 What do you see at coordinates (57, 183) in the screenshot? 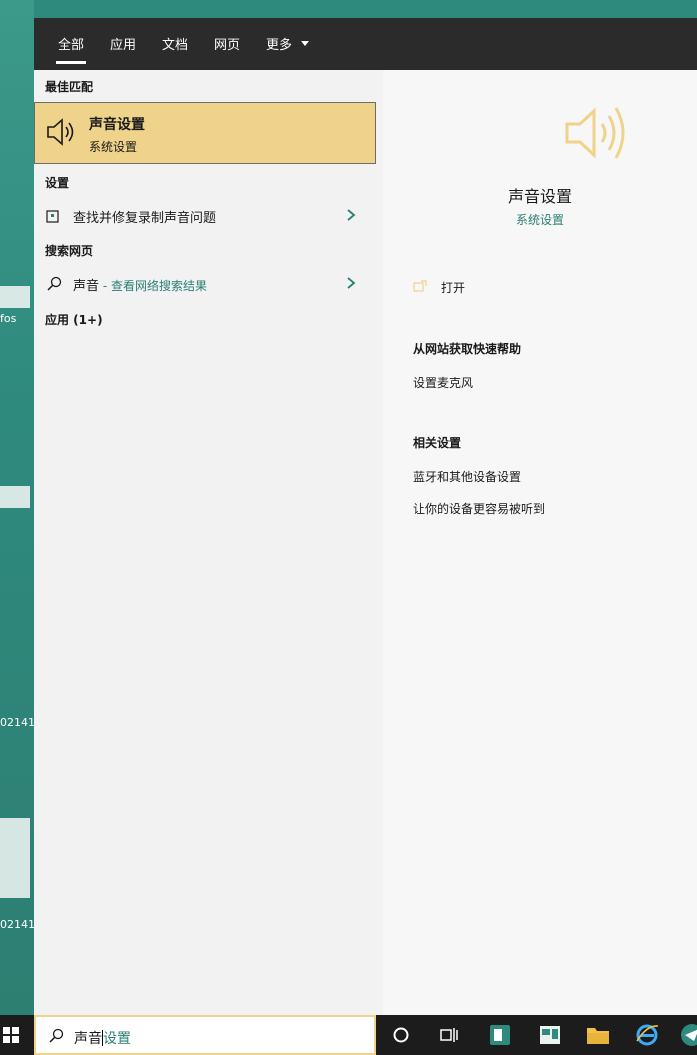
I see `section-header-settings: 设置` at bounding box center [57, 183].